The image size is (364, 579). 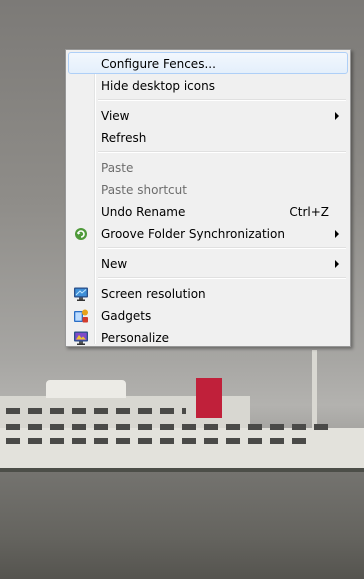 I want to click on ship-mast, so click(x=314, y=390).